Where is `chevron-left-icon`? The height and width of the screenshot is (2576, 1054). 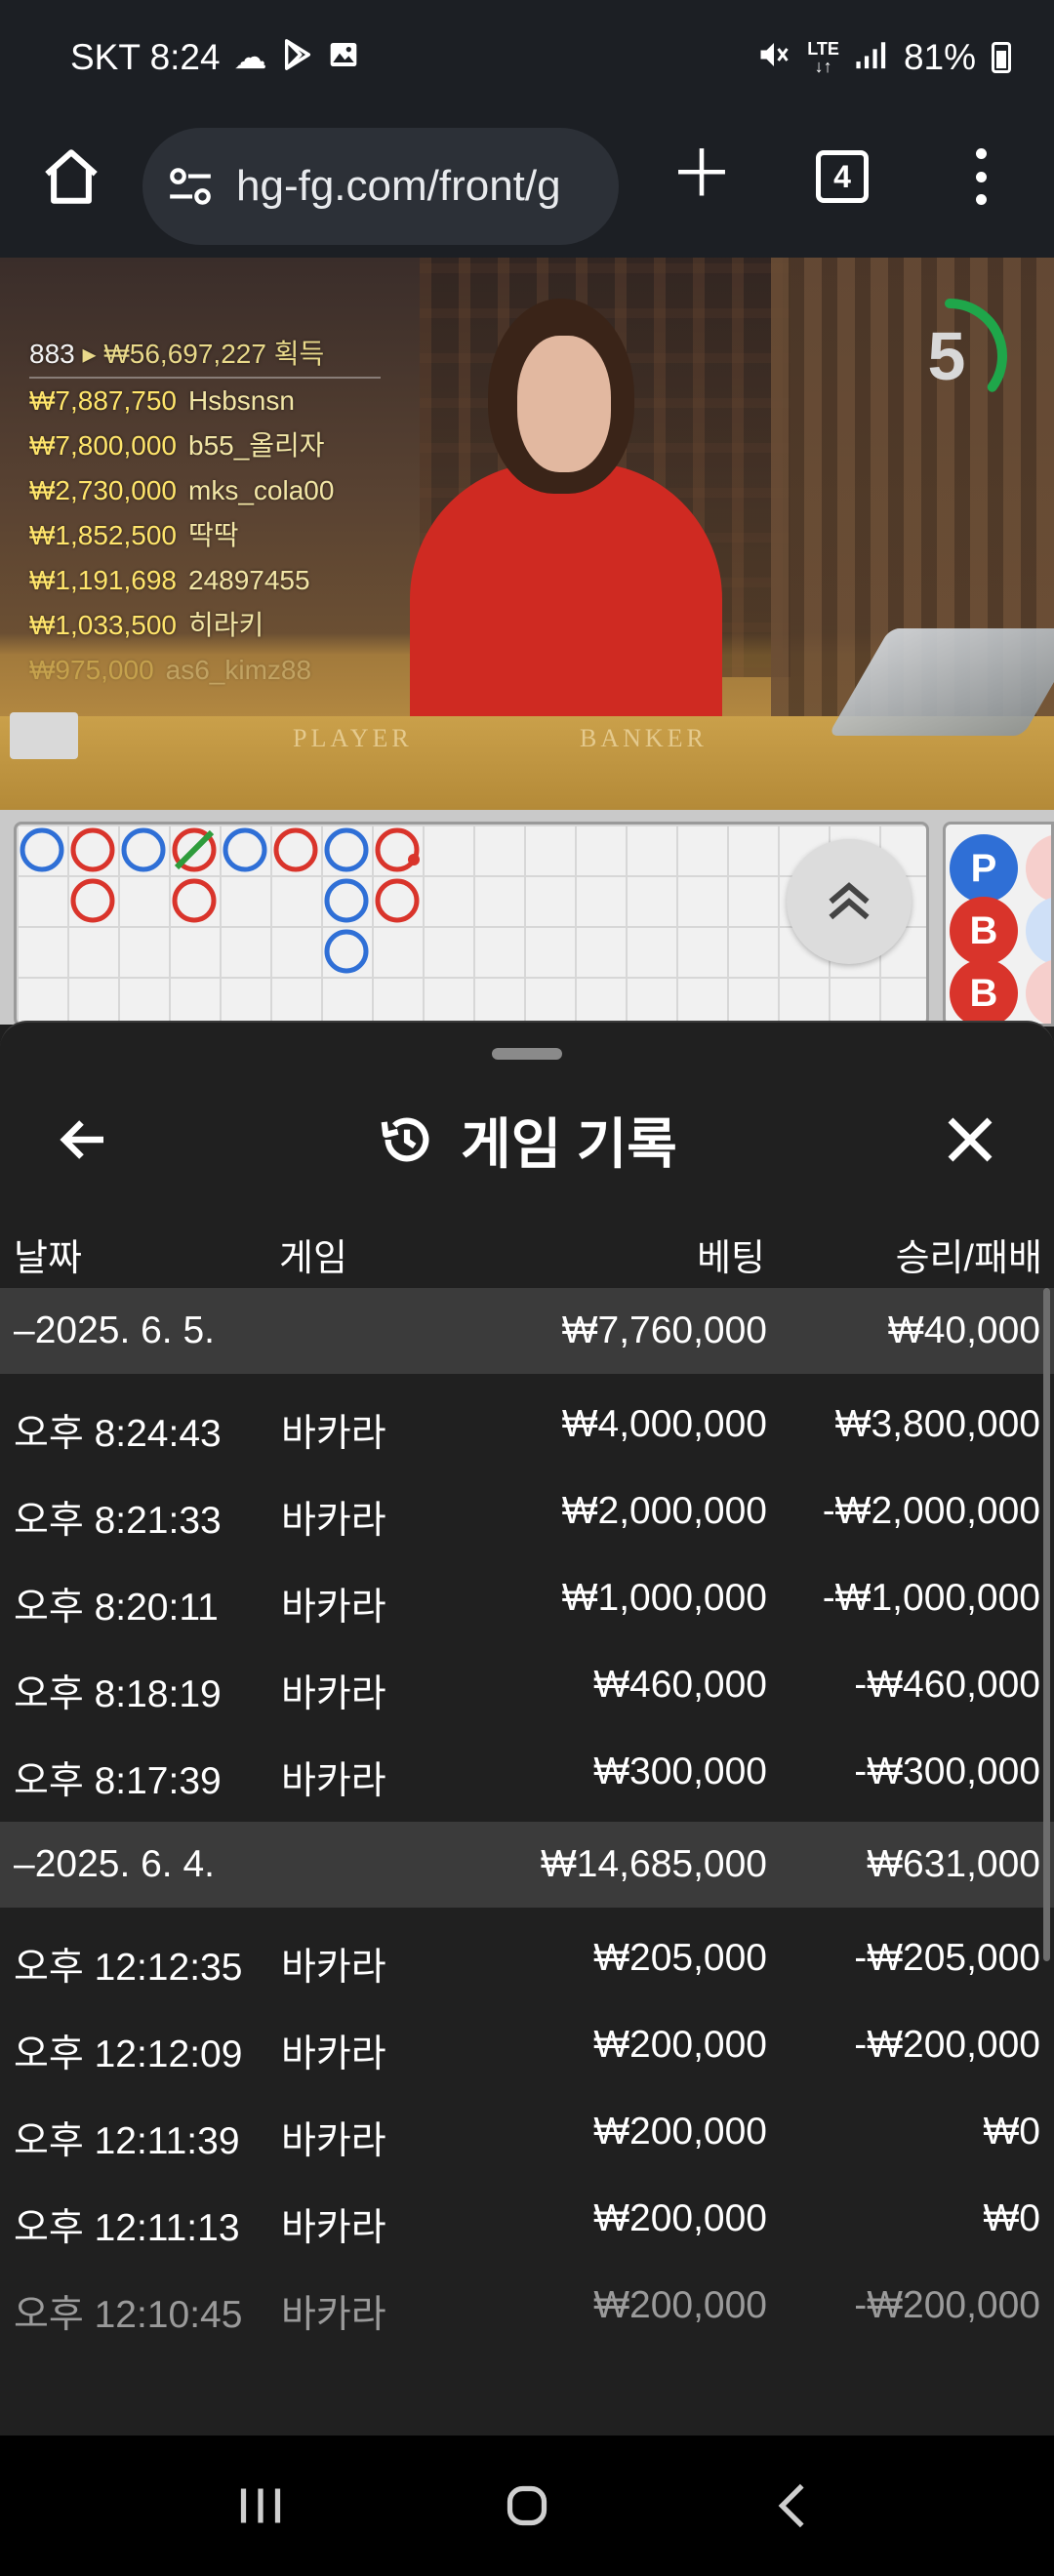 chevron-left-icon is located at coordinates (791, 2505).